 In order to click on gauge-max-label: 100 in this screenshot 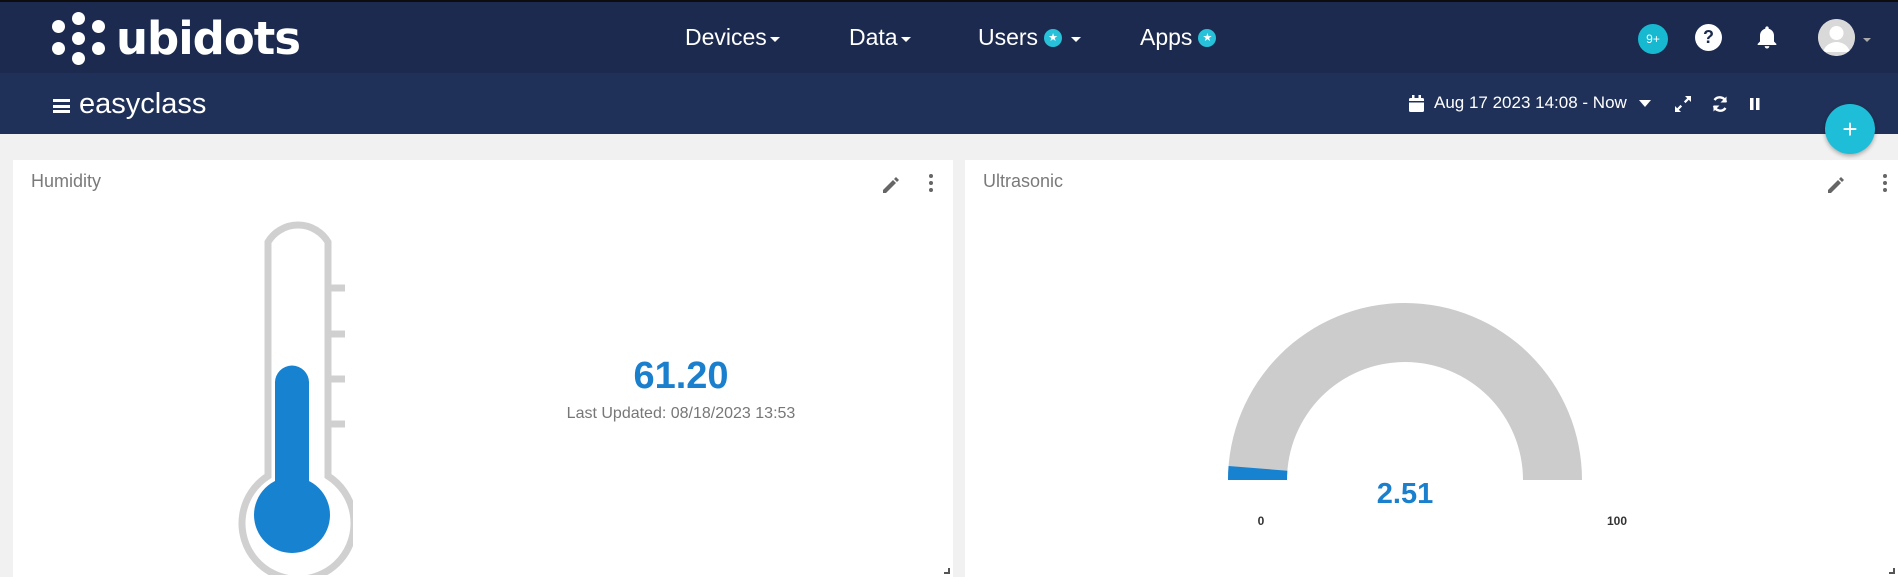, I will do `click(1617, 521)`.